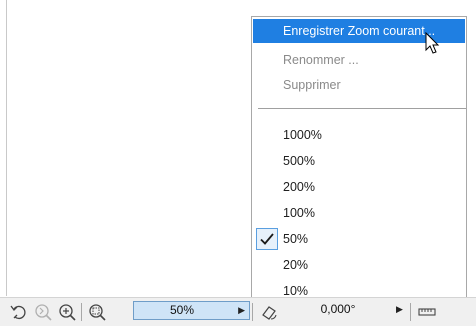  What do you see at coordinates (359, 213) in the screenshot?
I see `menu-item-zoom-100: 100%` at bounding box center [359, 213].